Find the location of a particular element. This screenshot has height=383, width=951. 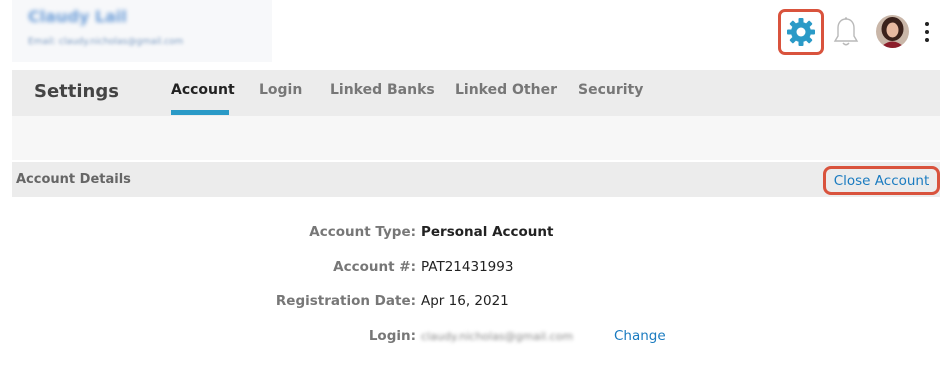

tab-linked-other: Linked Other is located at coordinates (506, 90).